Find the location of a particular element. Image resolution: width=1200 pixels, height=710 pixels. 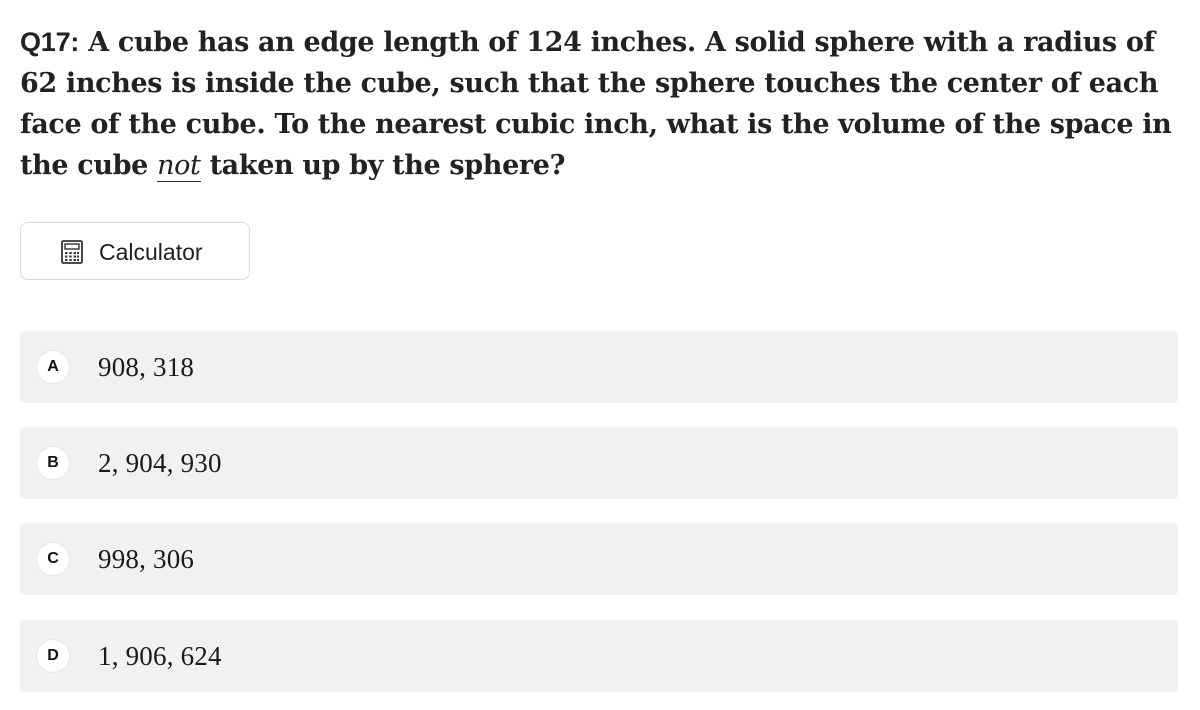

choice-letter-c: C is located at coordinates (53, 559).